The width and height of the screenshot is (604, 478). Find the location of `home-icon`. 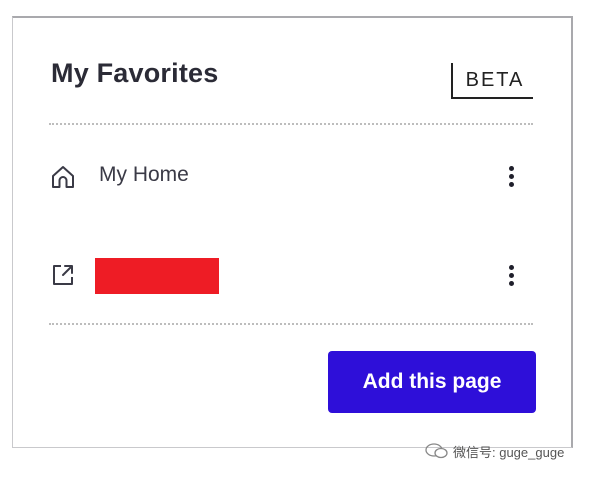

home-icon is located at coordinates (63, 177).